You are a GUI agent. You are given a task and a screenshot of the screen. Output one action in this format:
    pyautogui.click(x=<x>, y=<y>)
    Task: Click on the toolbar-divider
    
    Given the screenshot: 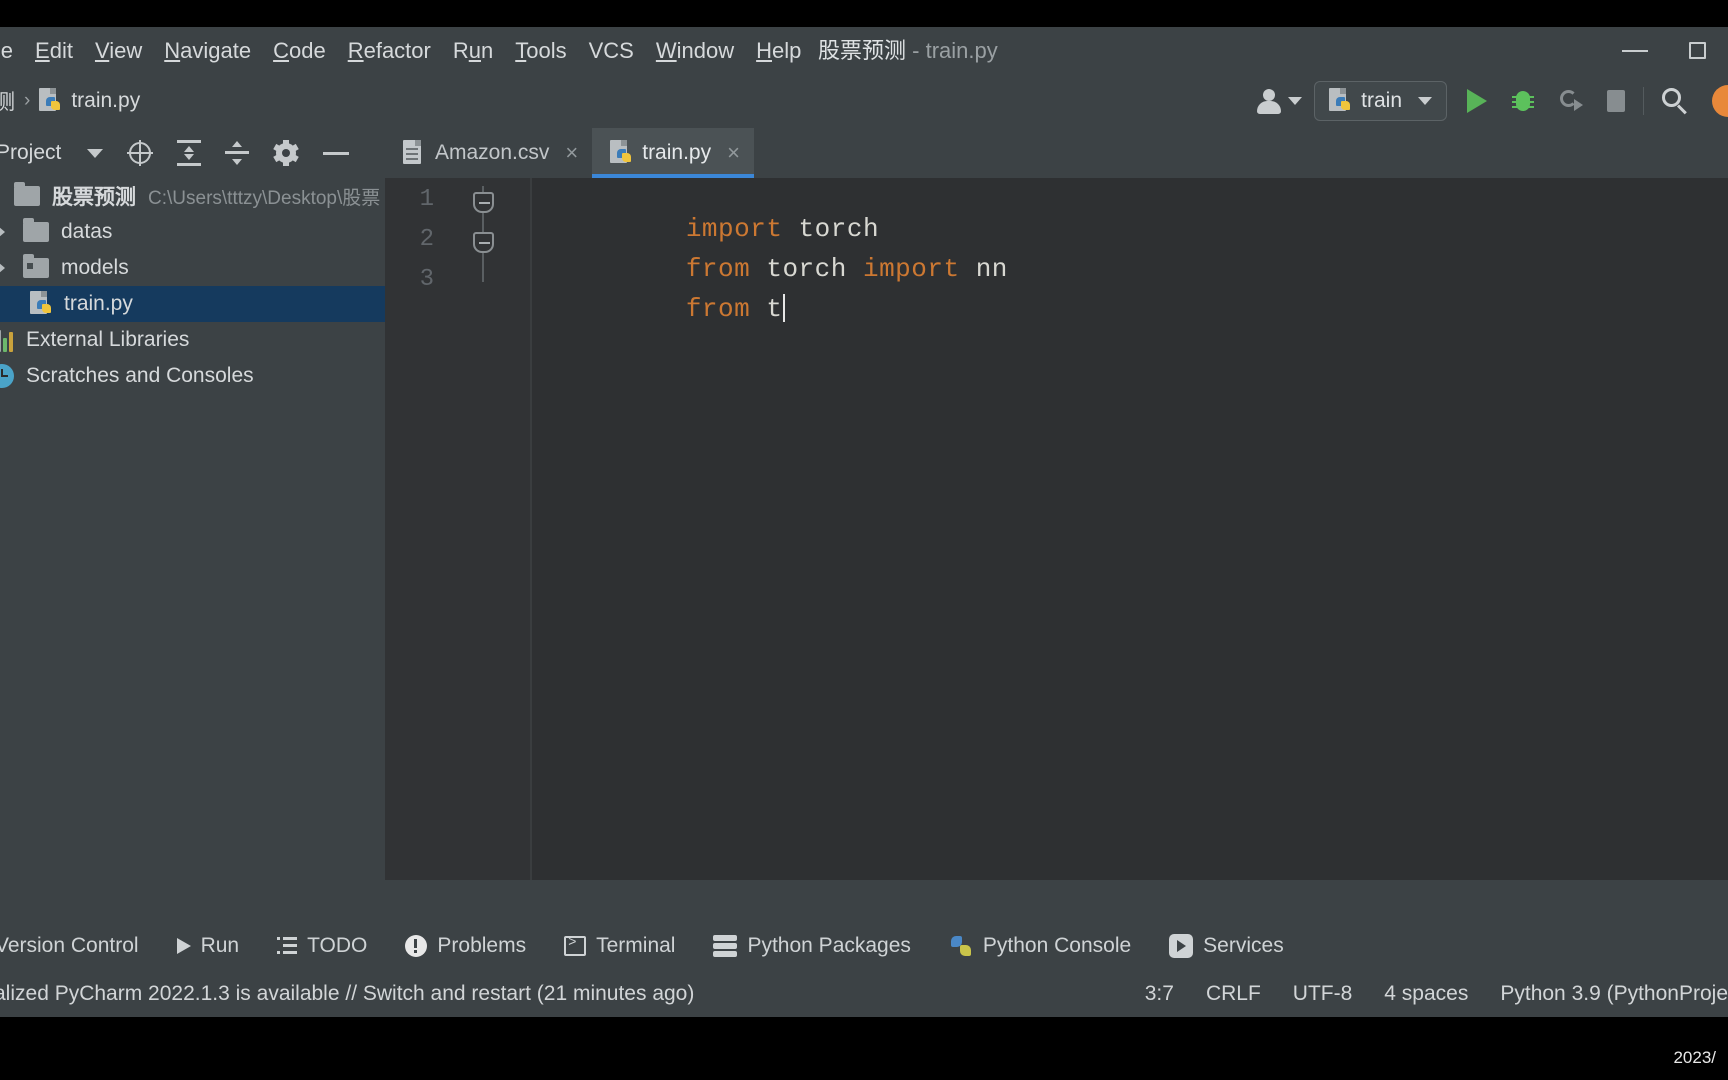 What is the action you would take?
    pyautogui.click(x=1643, y=101)
    